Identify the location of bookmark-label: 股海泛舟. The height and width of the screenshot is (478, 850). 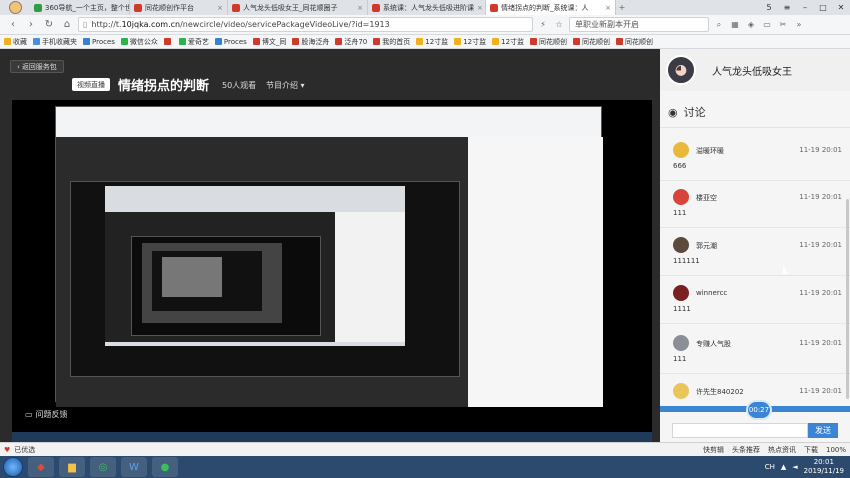
(315, 41).